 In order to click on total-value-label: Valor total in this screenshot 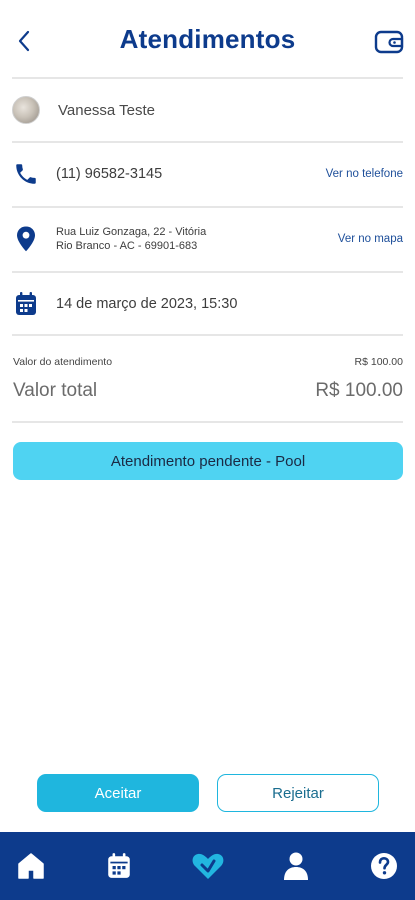, I will do `click(55, 390)`.